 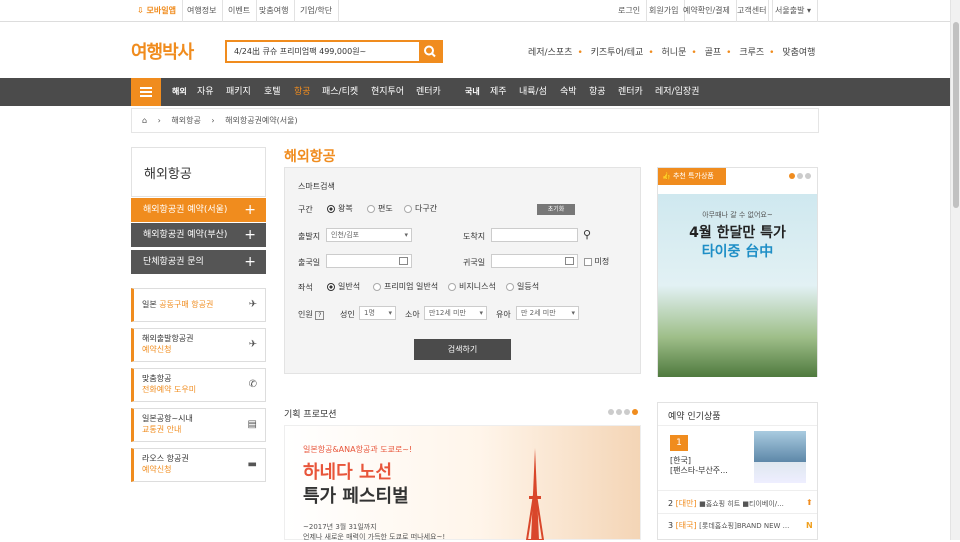 I want to click on menu-button, so click(x=146, y=92).